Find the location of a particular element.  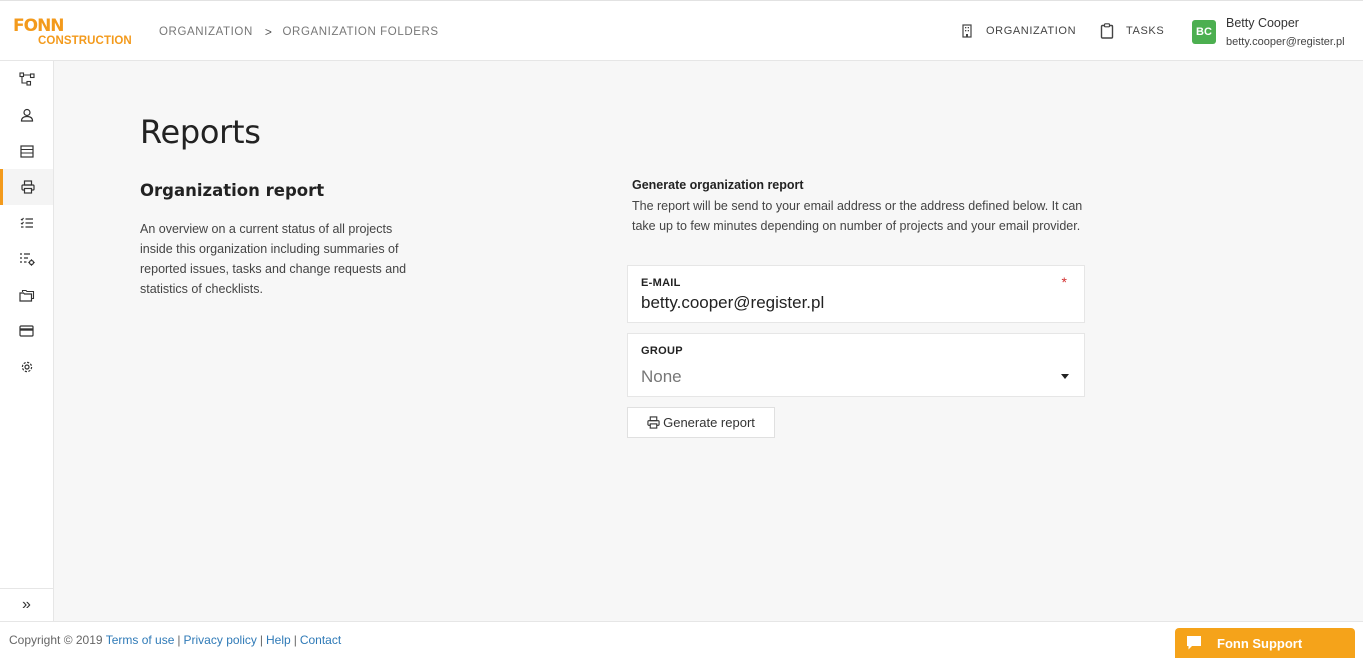

footer-link-privacy: Privacy policy is located at coordinates (220, 640).